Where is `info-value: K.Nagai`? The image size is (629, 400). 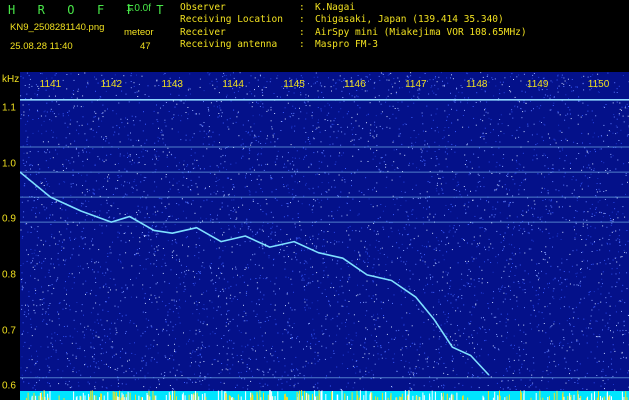 info-value: K.Nagai is located at coordinates (335, 7).